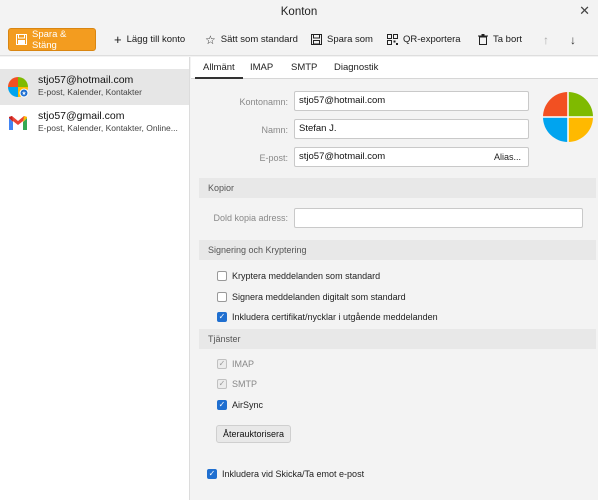 This screenshot has width=598, height=500. I want to click on smtp-service-option: ✓ SMTP, so click(237, 384).